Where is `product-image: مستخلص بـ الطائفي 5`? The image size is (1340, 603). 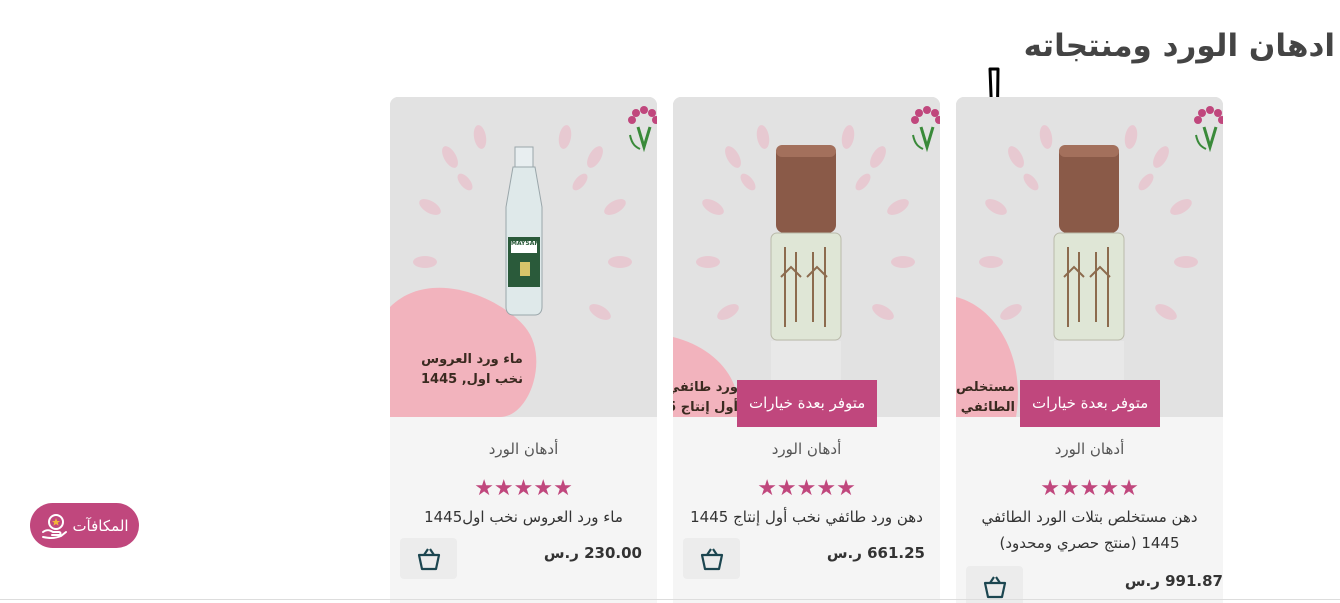
product-image: مستخلص بـ الطائفي 5 is located at coordinates (1089, 257).